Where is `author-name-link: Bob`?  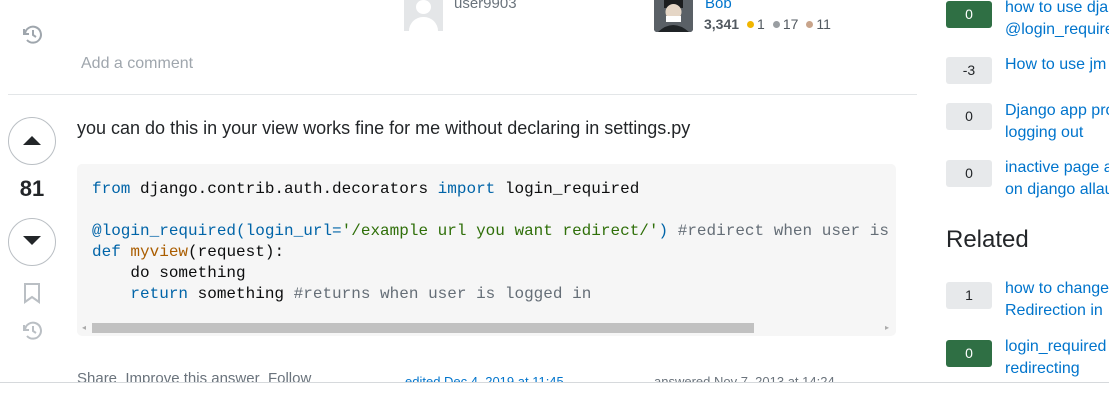
author-name-link: Bob is located at coordinates (718, 6).